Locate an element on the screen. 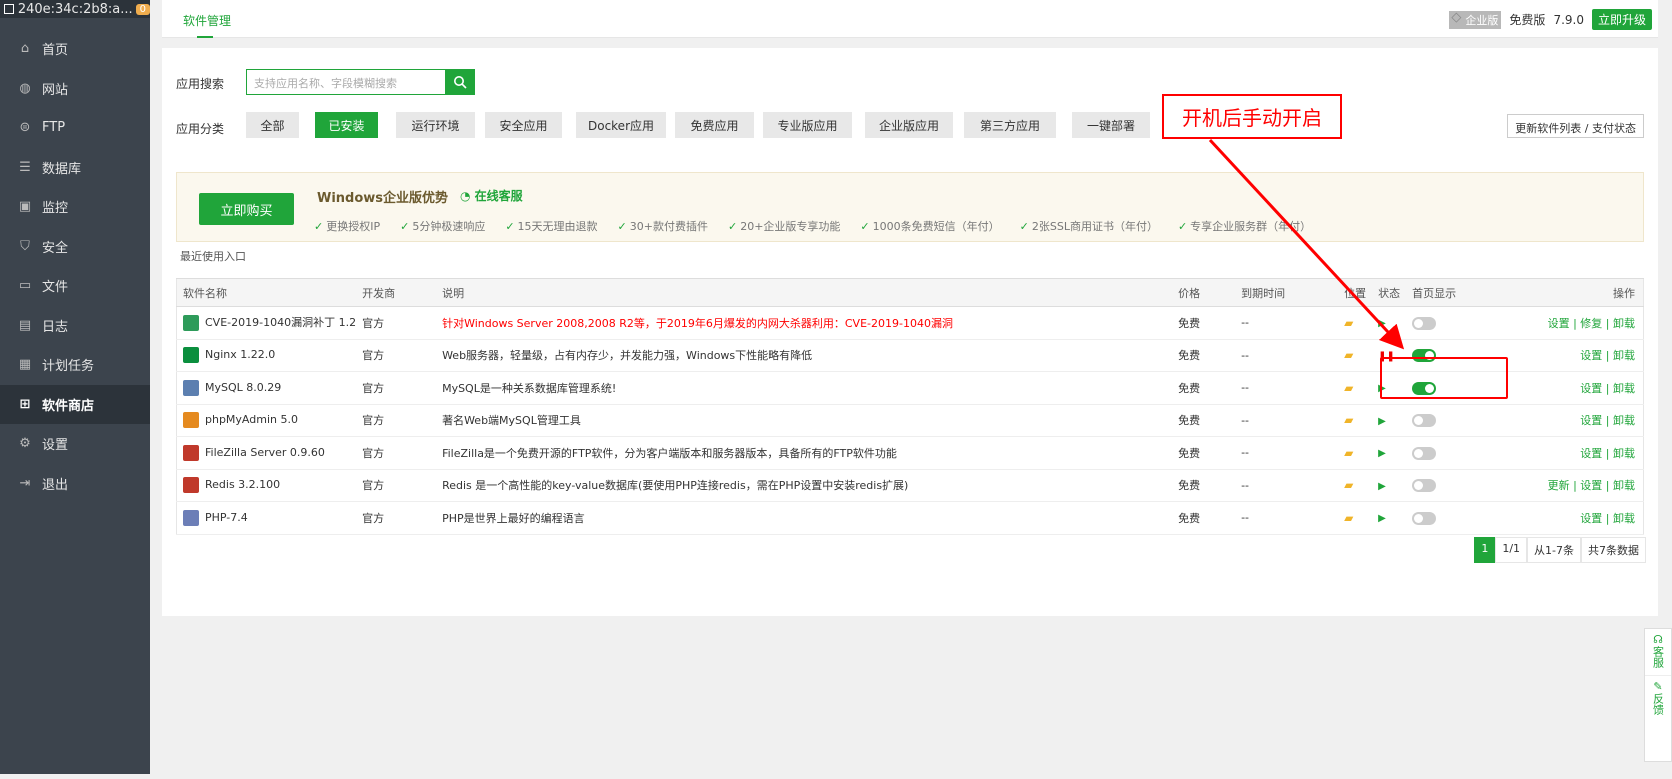 Image resolution: width=1672 pixels, height=779 pixels. sidebar-item-files: ▭ 文件 is located at coordinates (75, 286).